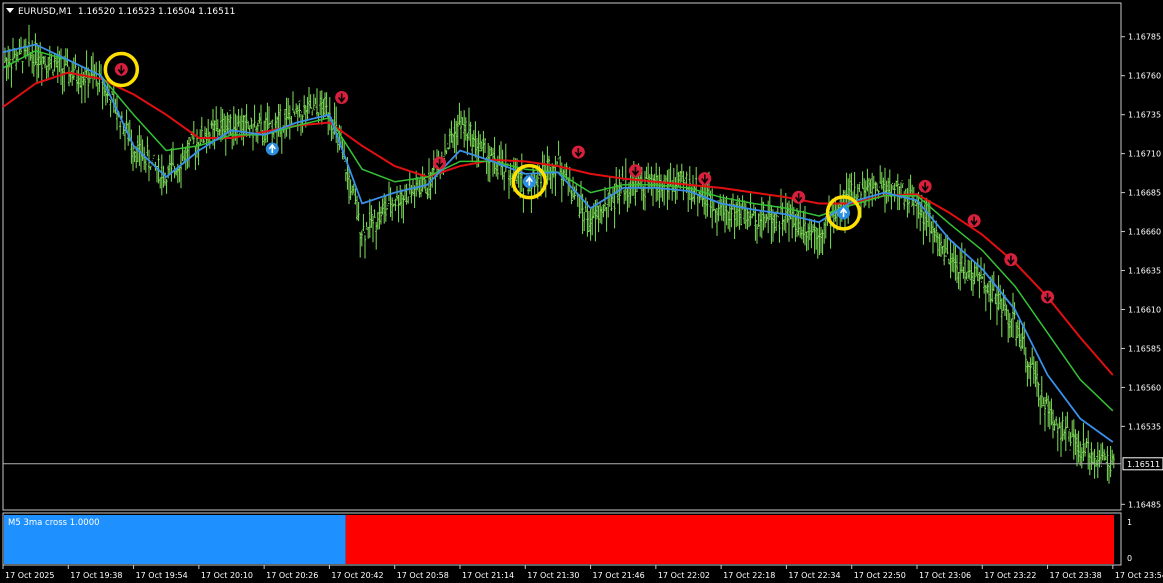 Image resolution: width=1163 pixels, height=583 pixels. What do you see at coordinates (45, 12) in the screenshot?
I see `symbol-label: EURUSD,M1` at bounding box center [45, 12].